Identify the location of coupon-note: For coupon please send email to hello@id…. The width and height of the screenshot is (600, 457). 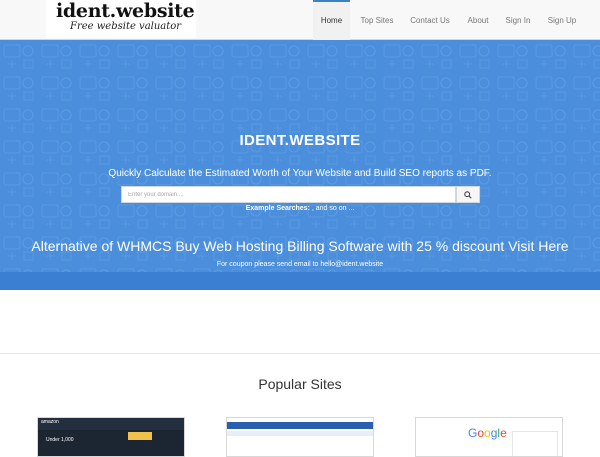
(300, 264).